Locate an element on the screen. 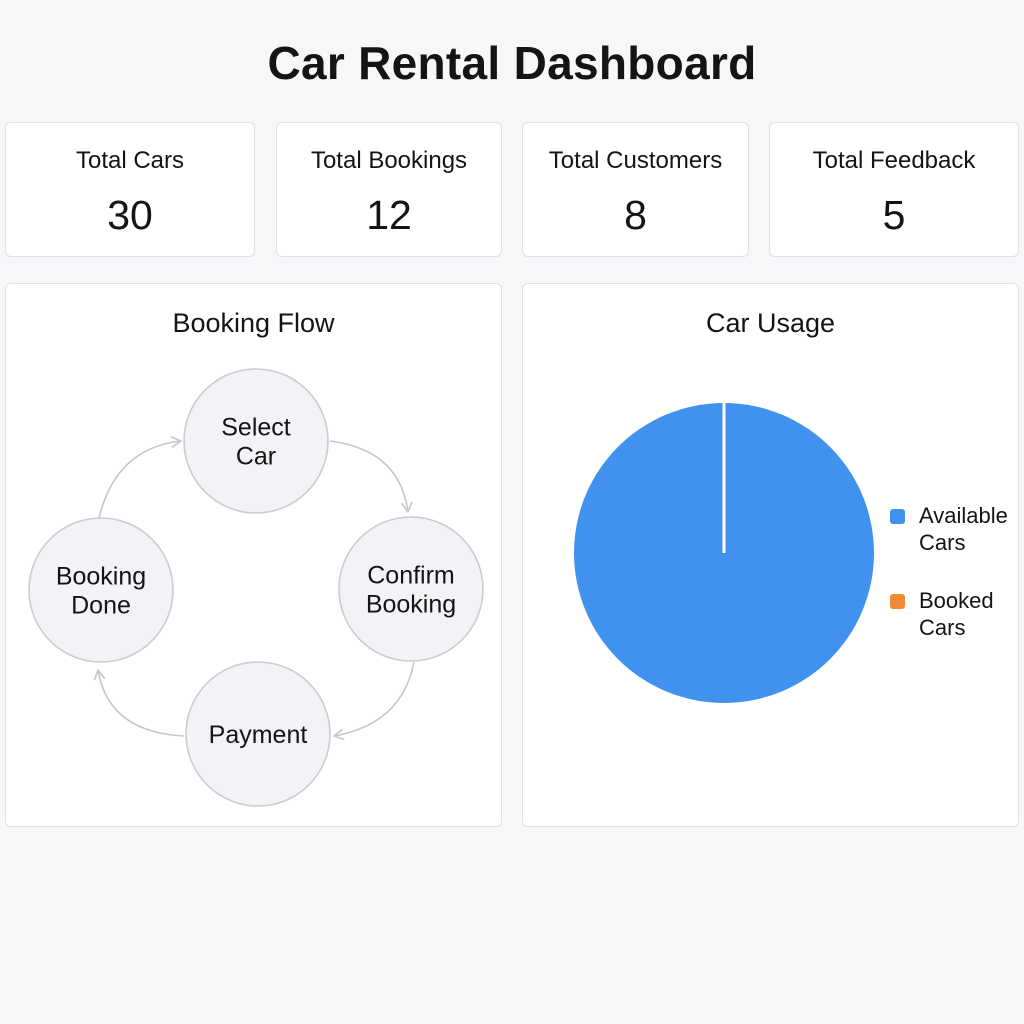 This screenshot has width=1024, height=1024. stat-card-total-bookings: Total Bookings 12 is located at coordinates (389, 189).